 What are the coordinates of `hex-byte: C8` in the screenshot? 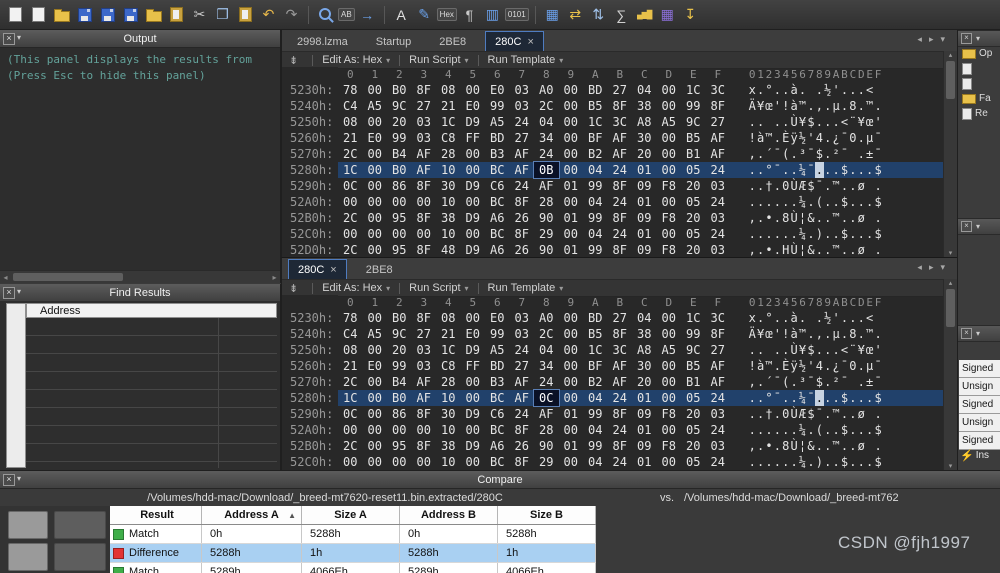 It's located at (448, 366).